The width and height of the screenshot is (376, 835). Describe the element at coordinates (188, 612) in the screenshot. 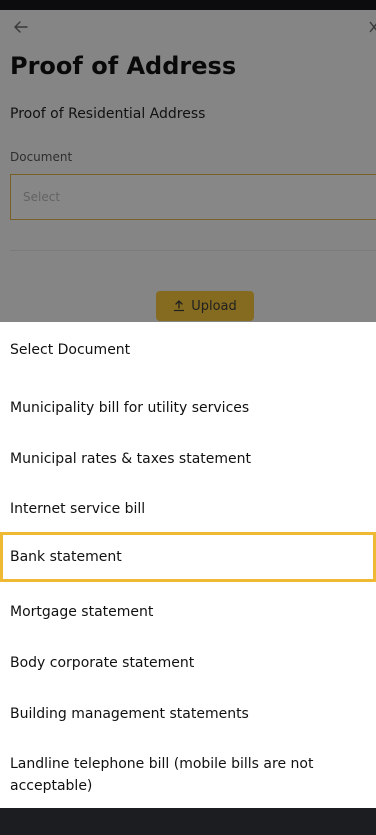

I see `option-mortgage-statement: Mortgage statement` at that location.